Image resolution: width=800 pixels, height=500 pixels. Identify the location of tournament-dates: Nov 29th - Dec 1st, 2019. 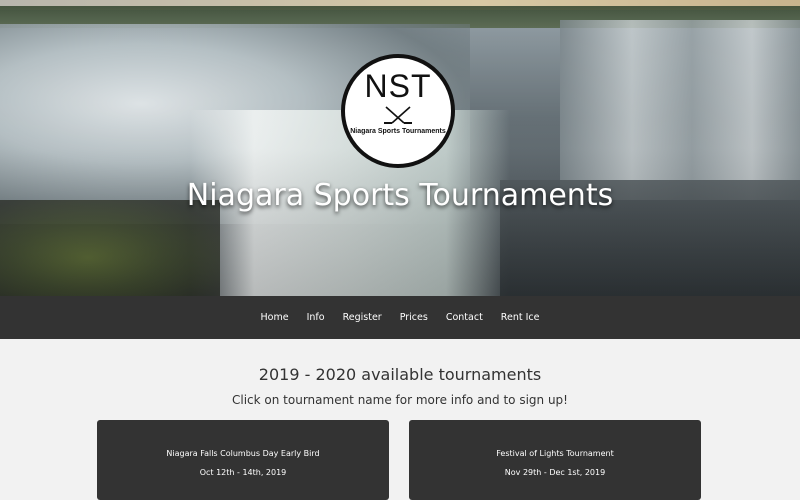
(555, 472).